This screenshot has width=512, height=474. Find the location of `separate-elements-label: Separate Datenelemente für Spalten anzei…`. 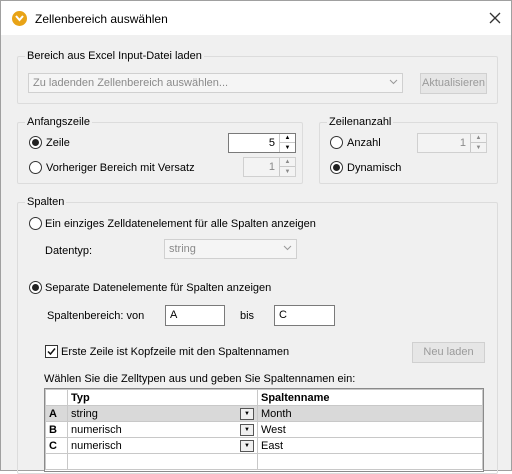

separate-elements-label: Separate Datenelemente für Spalten anzei… is located at coordinates (158, 288).